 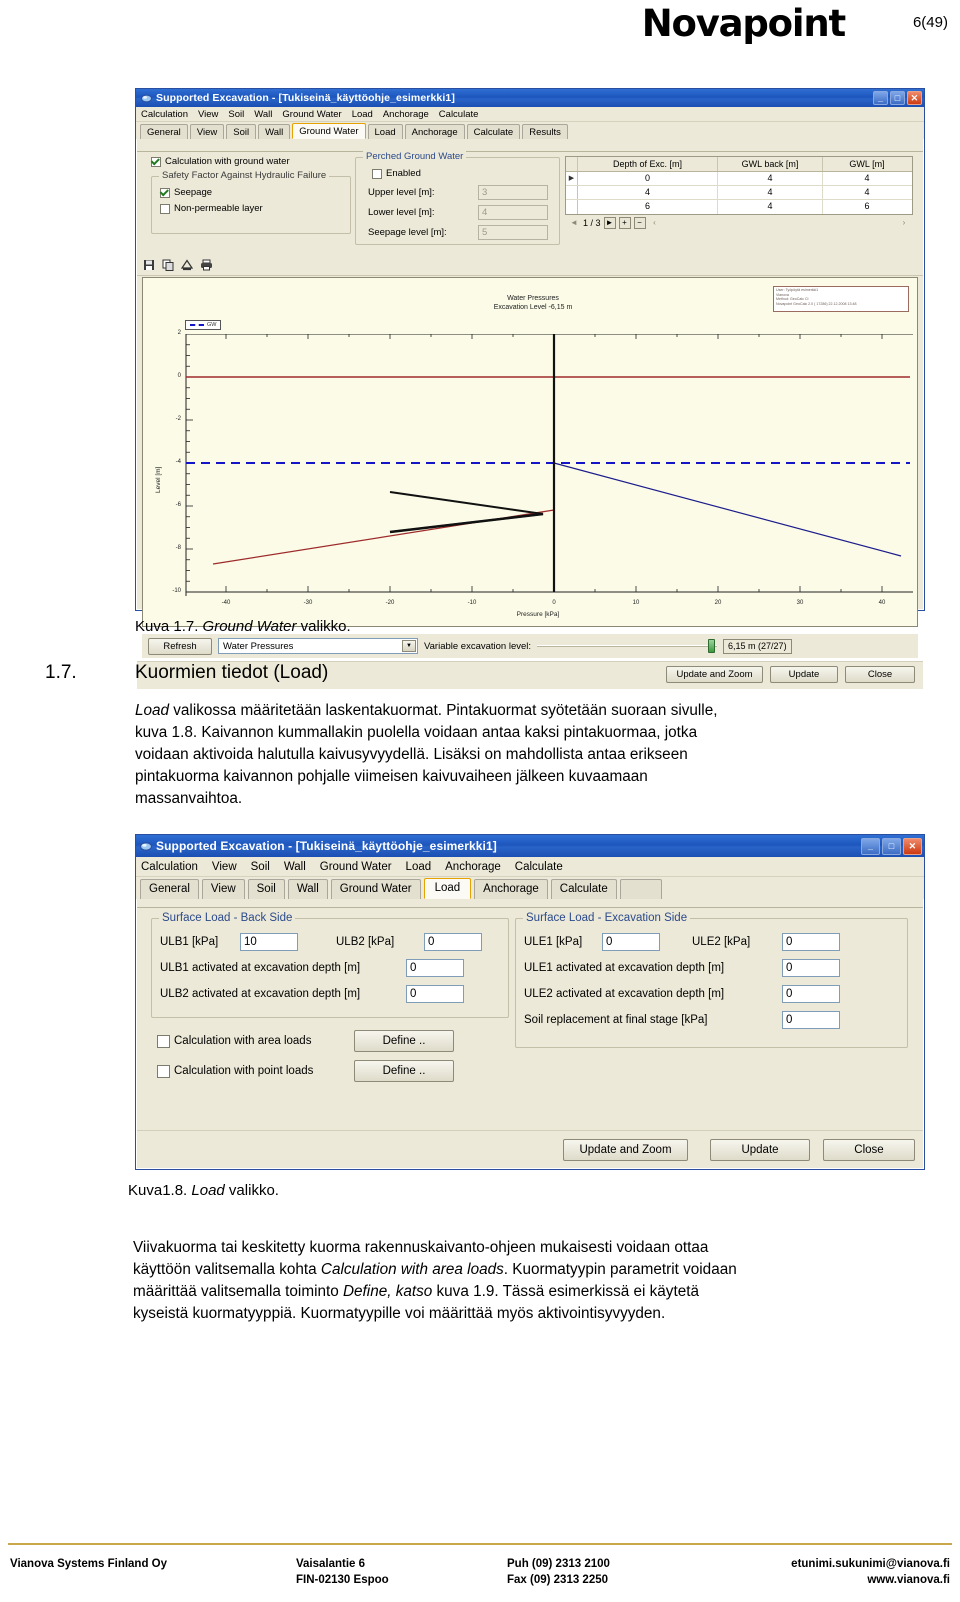 I want to click on grid-prev-button: ◄, so click(x=574, y=223).